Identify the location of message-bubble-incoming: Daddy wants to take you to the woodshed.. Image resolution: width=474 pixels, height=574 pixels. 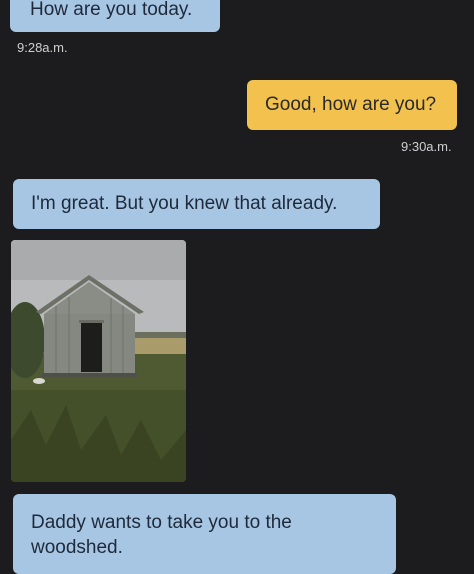
(204, 534).